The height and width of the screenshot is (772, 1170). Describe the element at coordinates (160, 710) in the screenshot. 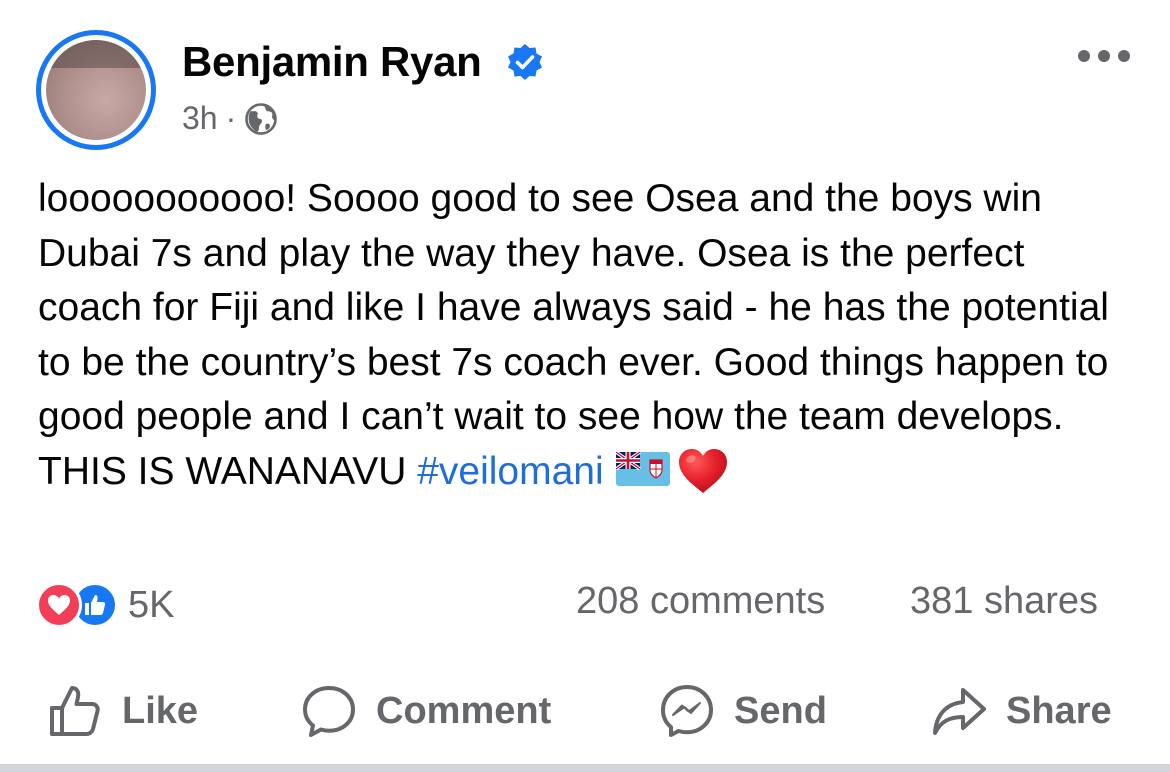

I see `like-label: Like` at that location.